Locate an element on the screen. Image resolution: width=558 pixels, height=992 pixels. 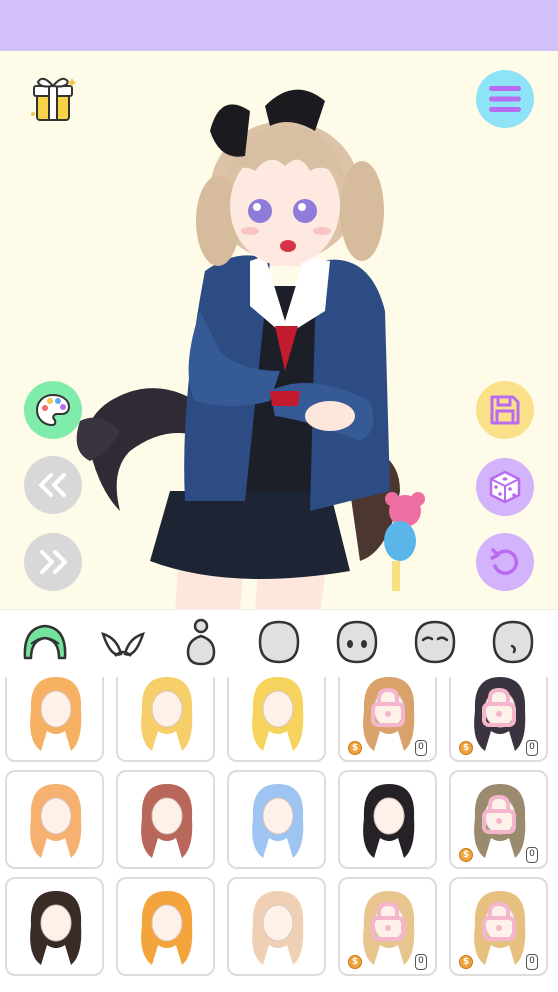
undo-button is located at coordinates (505, 562).